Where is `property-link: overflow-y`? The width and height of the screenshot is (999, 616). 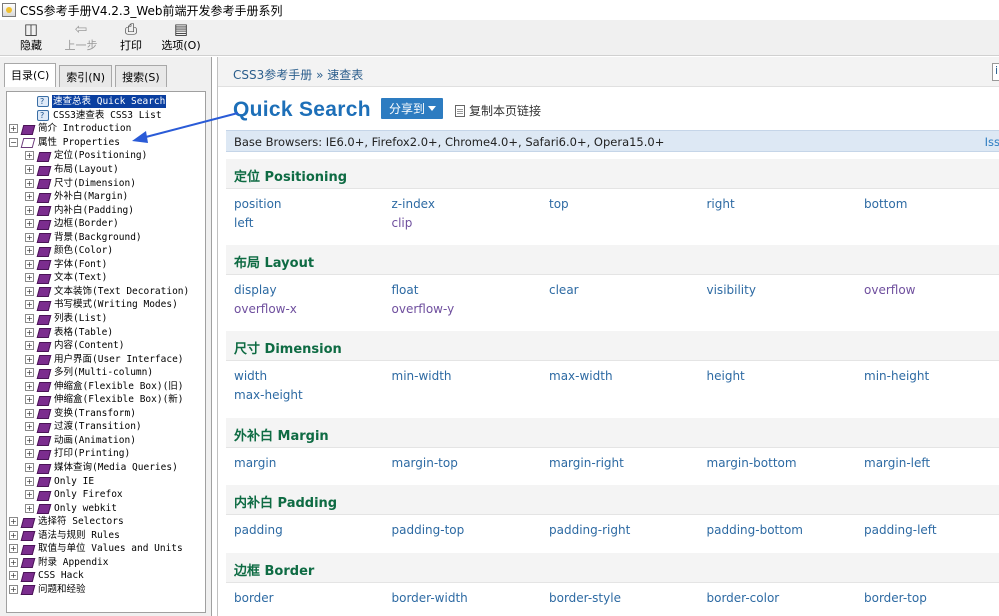
property-link: overflow-y is located at coordinates (471, 309).